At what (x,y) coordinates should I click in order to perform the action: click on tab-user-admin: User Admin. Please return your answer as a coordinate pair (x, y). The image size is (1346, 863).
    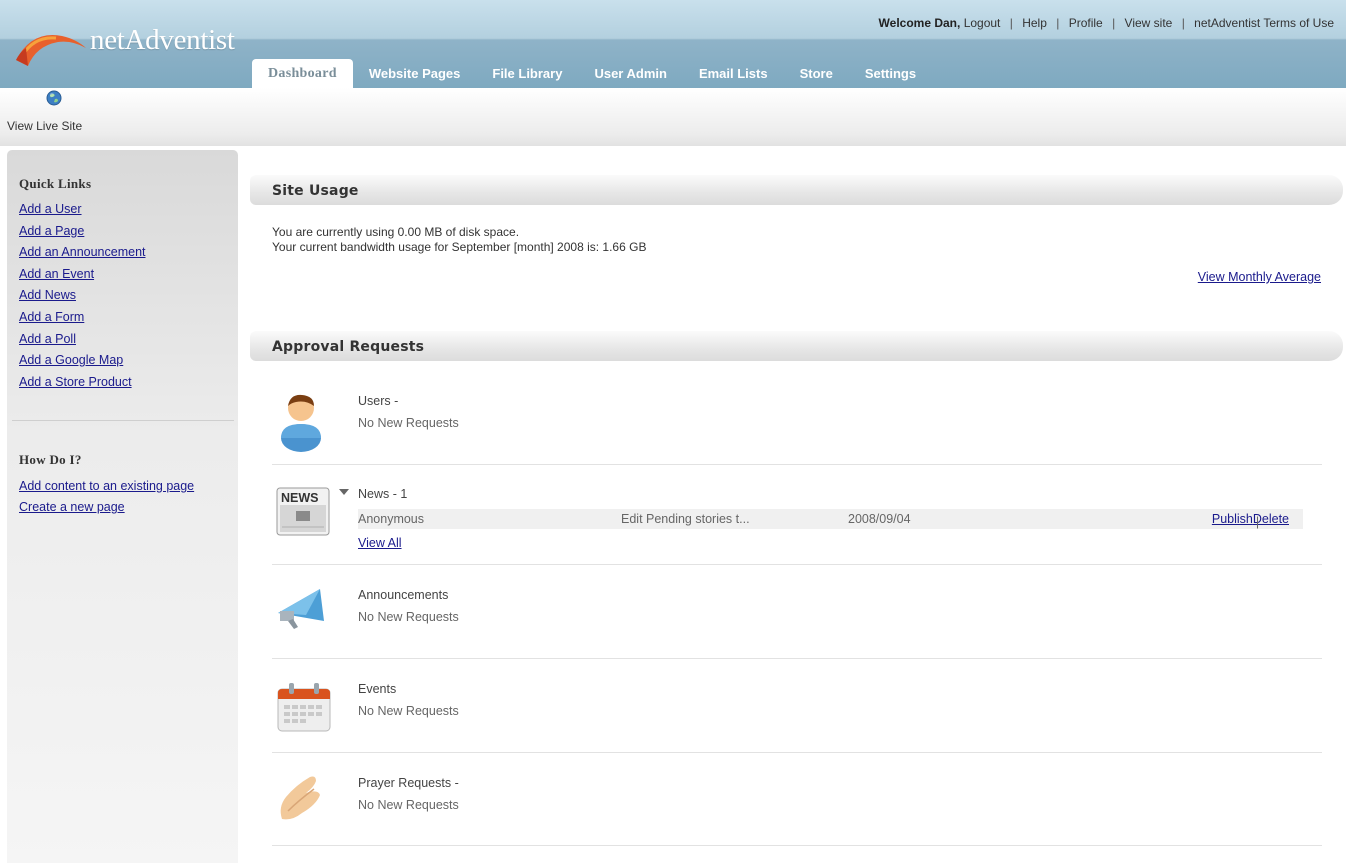
    Looking at the image, I should click on (630, 73).